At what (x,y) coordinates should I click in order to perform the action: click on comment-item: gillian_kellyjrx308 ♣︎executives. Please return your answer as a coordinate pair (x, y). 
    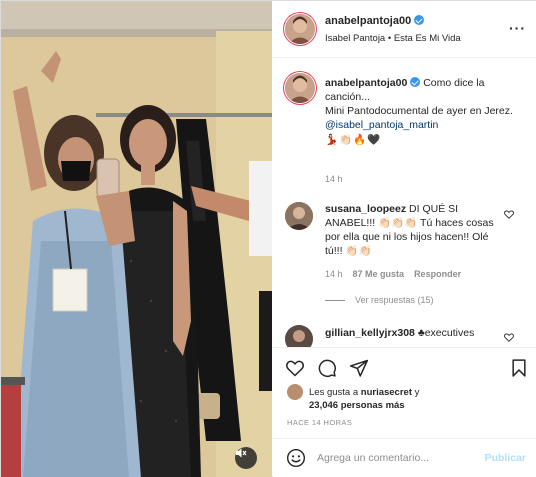
    Looking at the image, I should click on (399, 333).